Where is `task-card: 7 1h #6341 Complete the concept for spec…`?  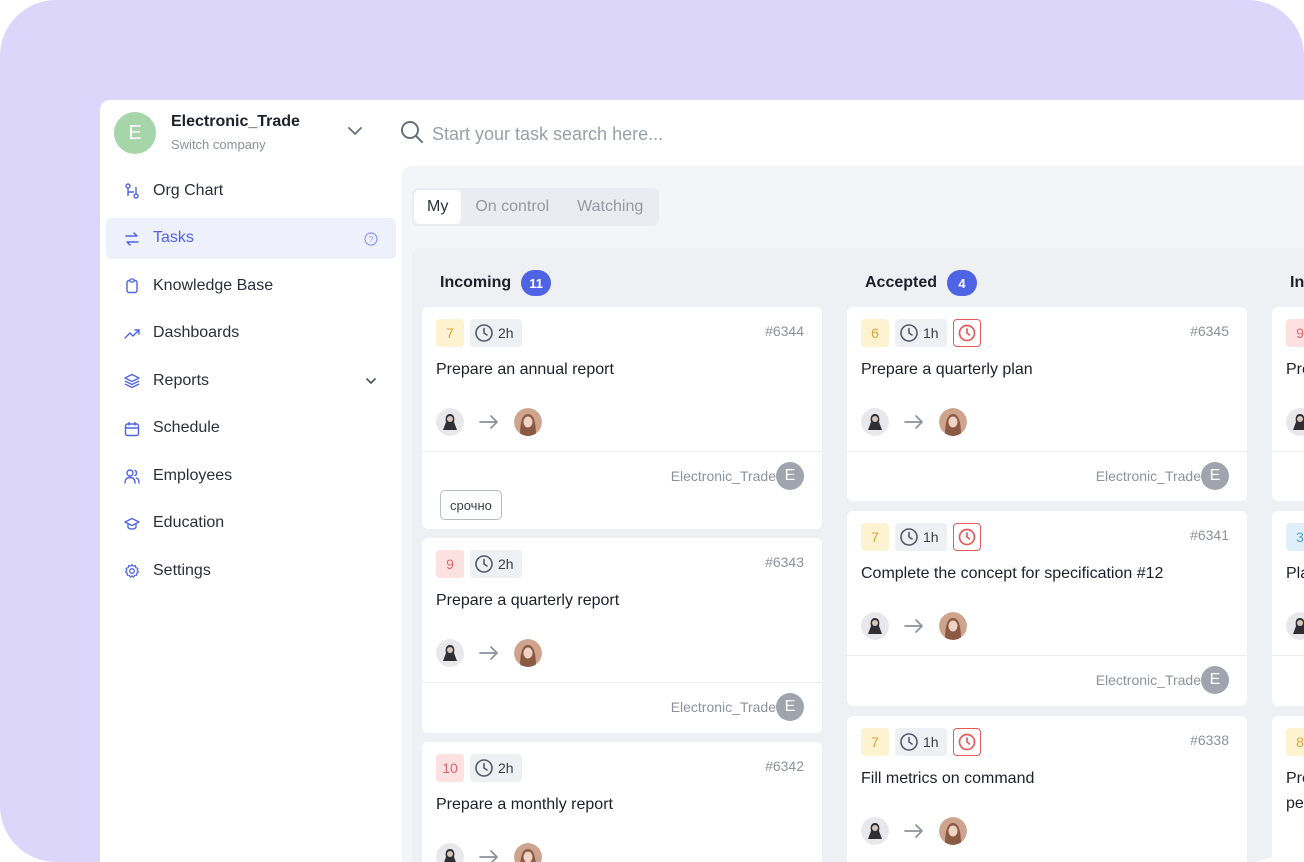 task-card: 7 1h #6341 Complete the concept for spec… is located at coordinates (1047, 608).